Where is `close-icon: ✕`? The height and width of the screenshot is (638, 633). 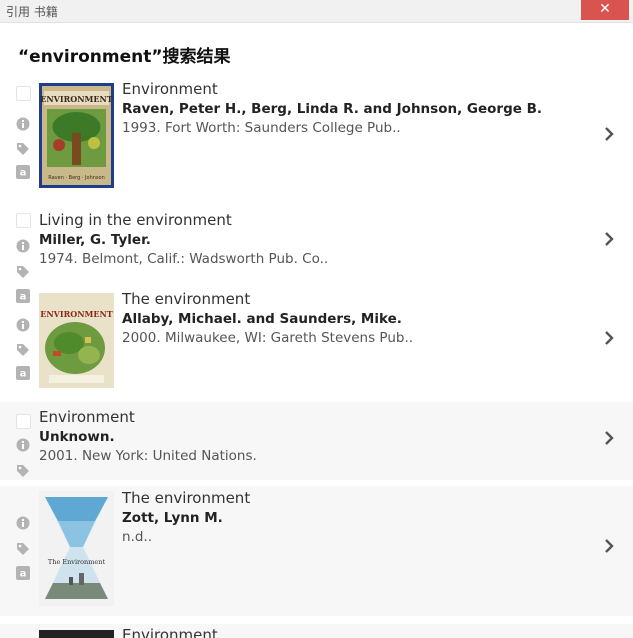
close-icon: ✕ is located at coordinates (605, 9).